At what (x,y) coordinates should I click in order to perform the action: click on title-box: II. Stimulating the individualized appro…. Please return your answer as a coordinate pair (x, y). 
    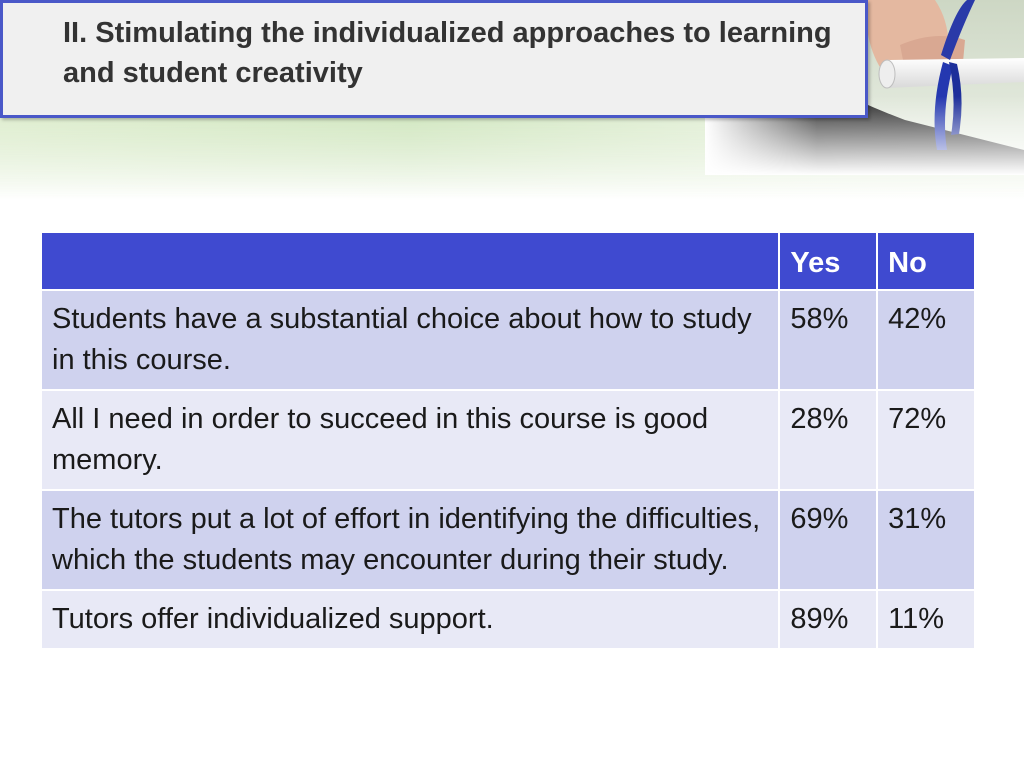
    Looking at the image, I should click on (434, 59).